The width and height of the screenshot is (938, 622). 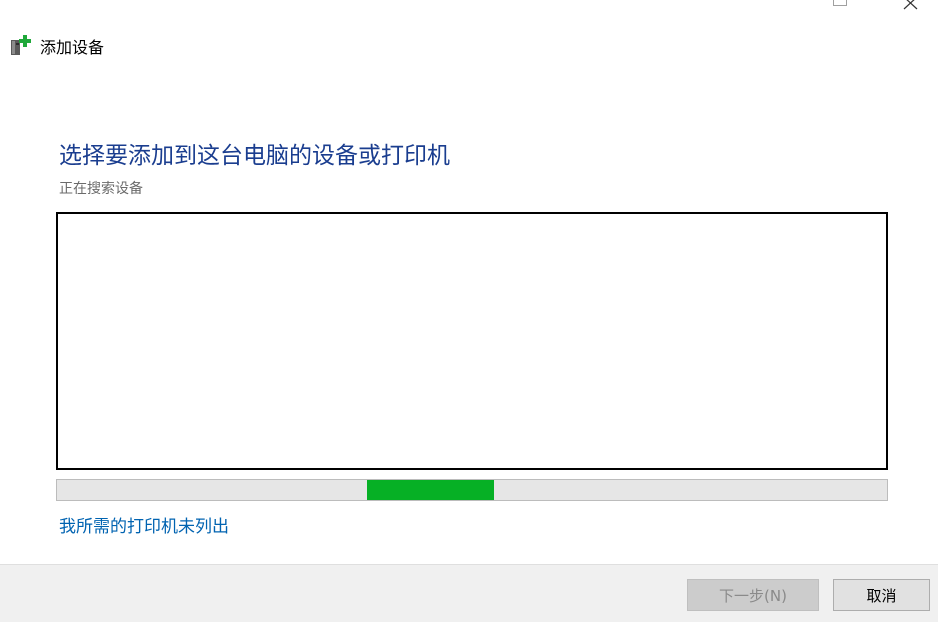 What do you see at coordinates (840, 3) in the screenshot?
I see `maximize-icon` at bounding box center [840, 3].